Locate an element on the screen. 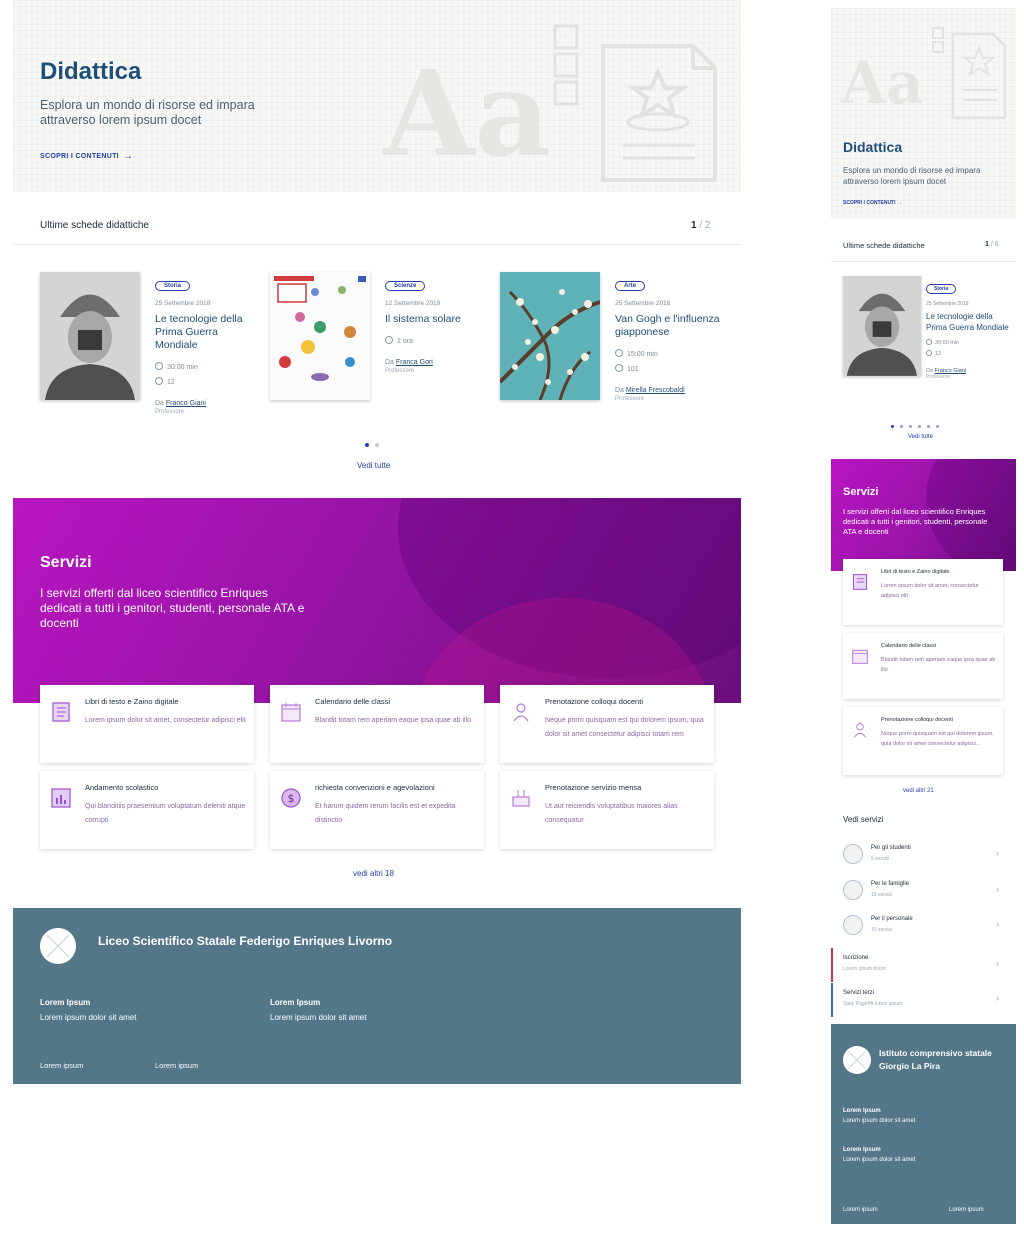 This screenshot has height=1246, width=1024. service-title: Libri di testo e Zaino digitale is located at coordinates (132, 701).